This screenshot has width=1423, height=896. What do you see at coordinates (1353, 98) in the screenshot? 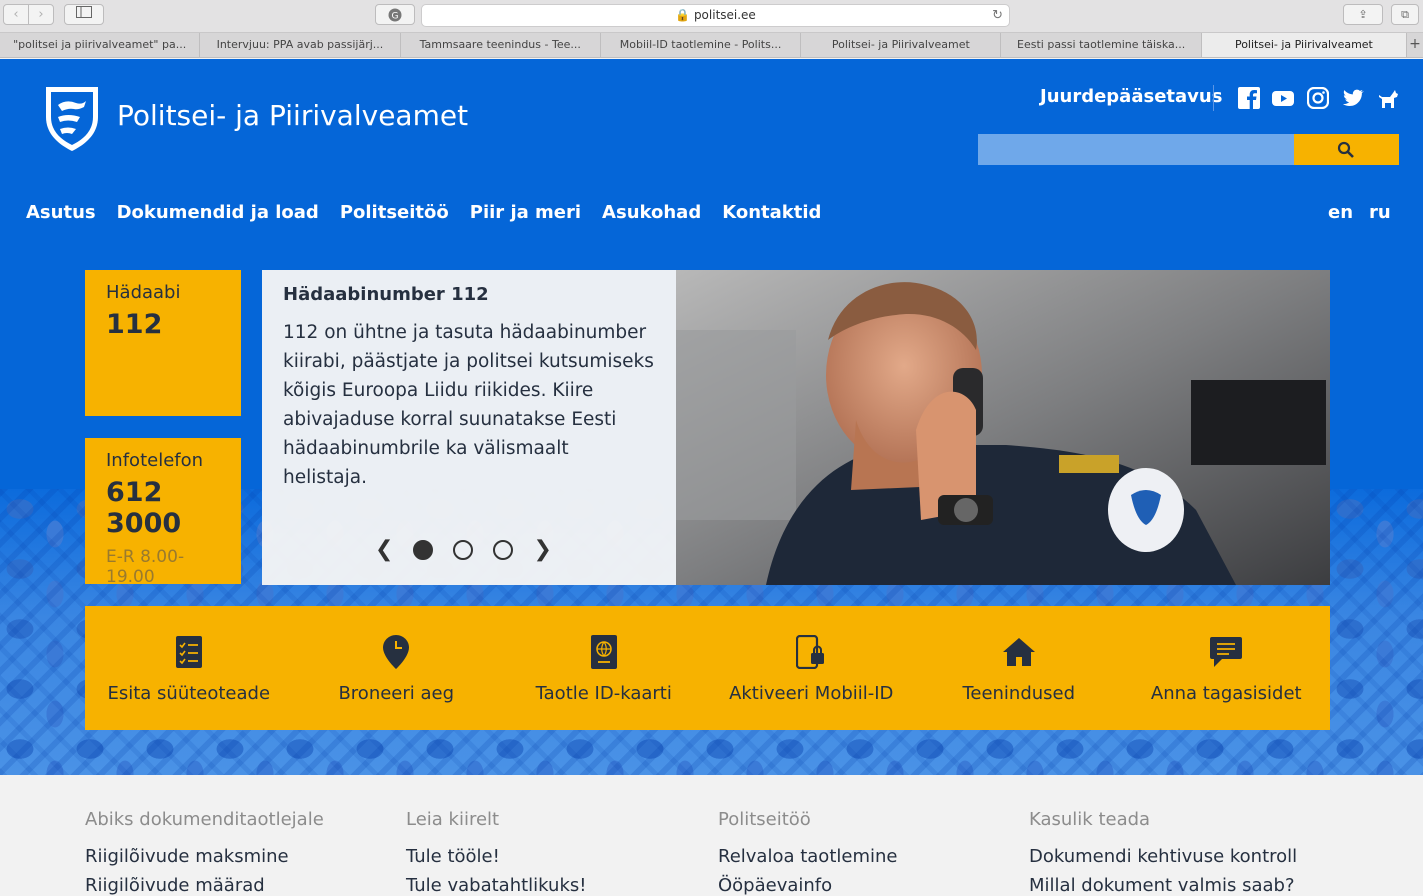
I see `twitter-icon` at bounding box center [1353, 98].